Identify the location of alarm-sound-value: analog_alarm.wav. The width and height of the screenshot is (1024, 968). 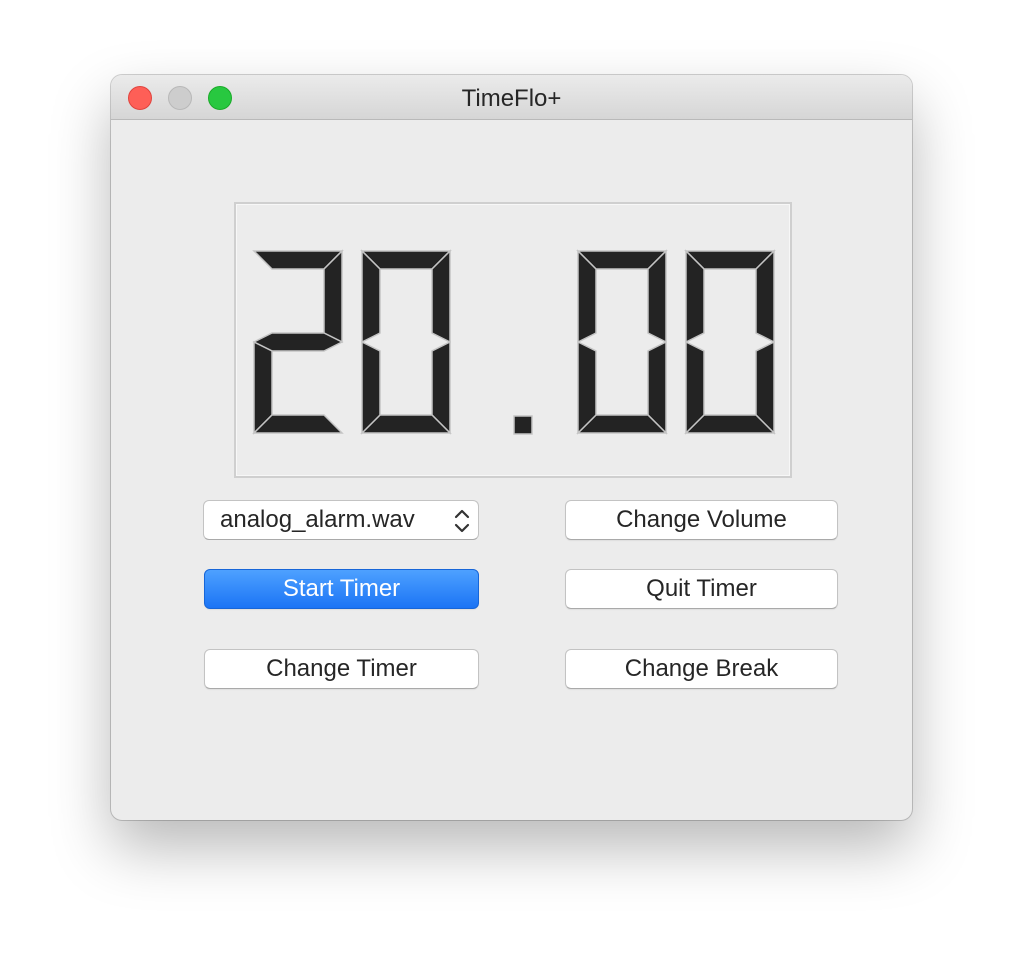
(317, 519).